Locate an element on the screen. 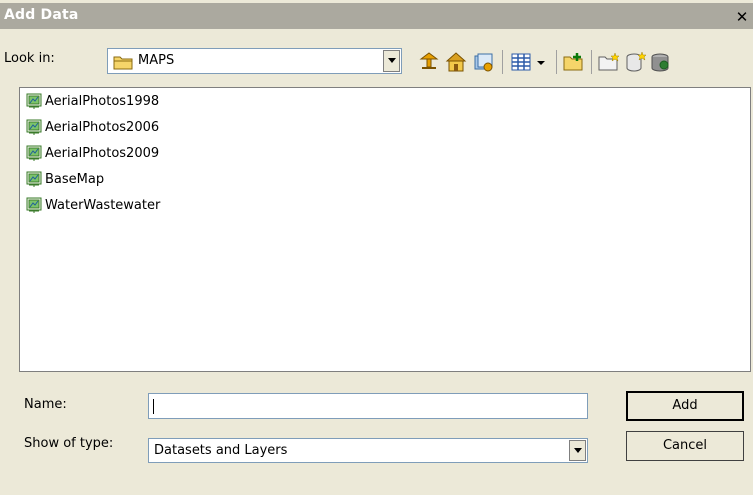 The image size is (753, 495). title-bar: Add Data ✕ is located at coordinates (376, 16).